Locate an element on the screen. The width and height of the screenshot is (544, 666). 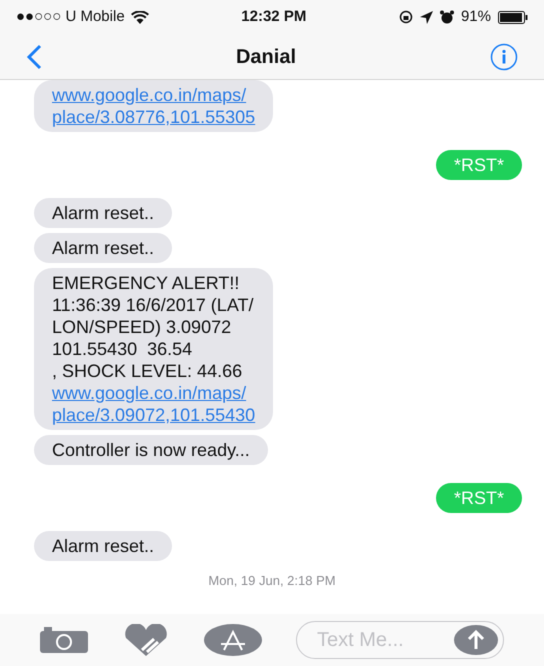
message-link: www.google.co.in/maps/ place/3.08776,101.55305 is located at coordinates (154, 106).